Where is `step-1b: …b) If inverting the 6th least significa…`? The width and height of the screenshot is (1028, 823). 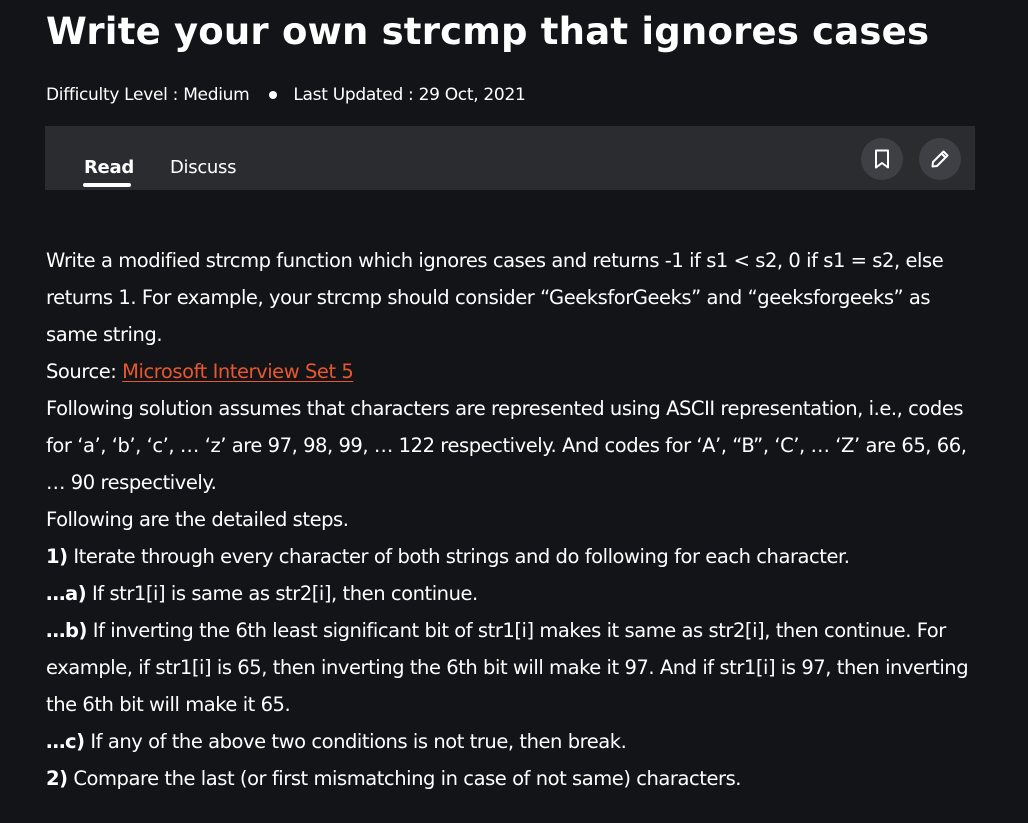 step-1b: …b) If inverting the 6th least significa… is located at coordinates (511, 667).